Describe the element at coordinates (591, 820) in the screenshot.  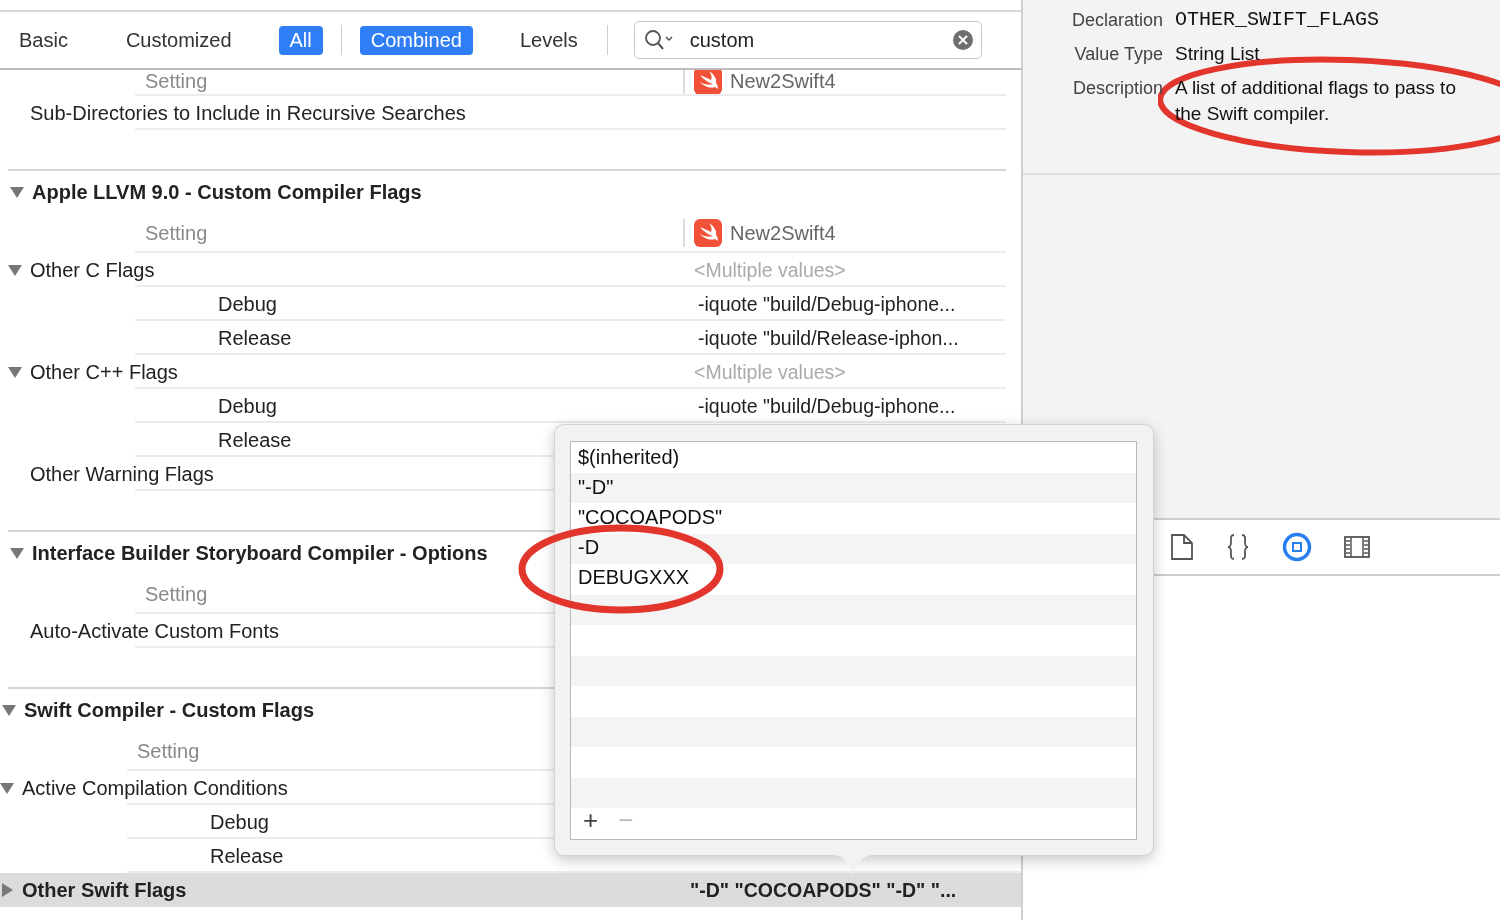
I see `add-button: +` at that location.